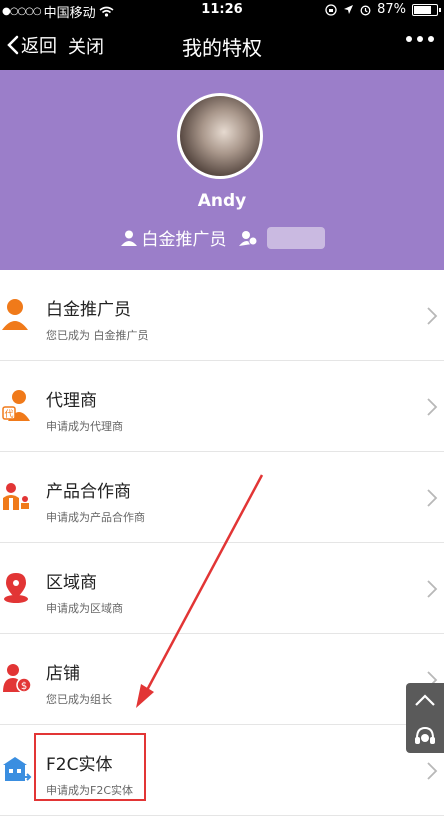  Describe the element at coordinates (17, 678) in the screenshot. I see `shop-icon: $` at that location.